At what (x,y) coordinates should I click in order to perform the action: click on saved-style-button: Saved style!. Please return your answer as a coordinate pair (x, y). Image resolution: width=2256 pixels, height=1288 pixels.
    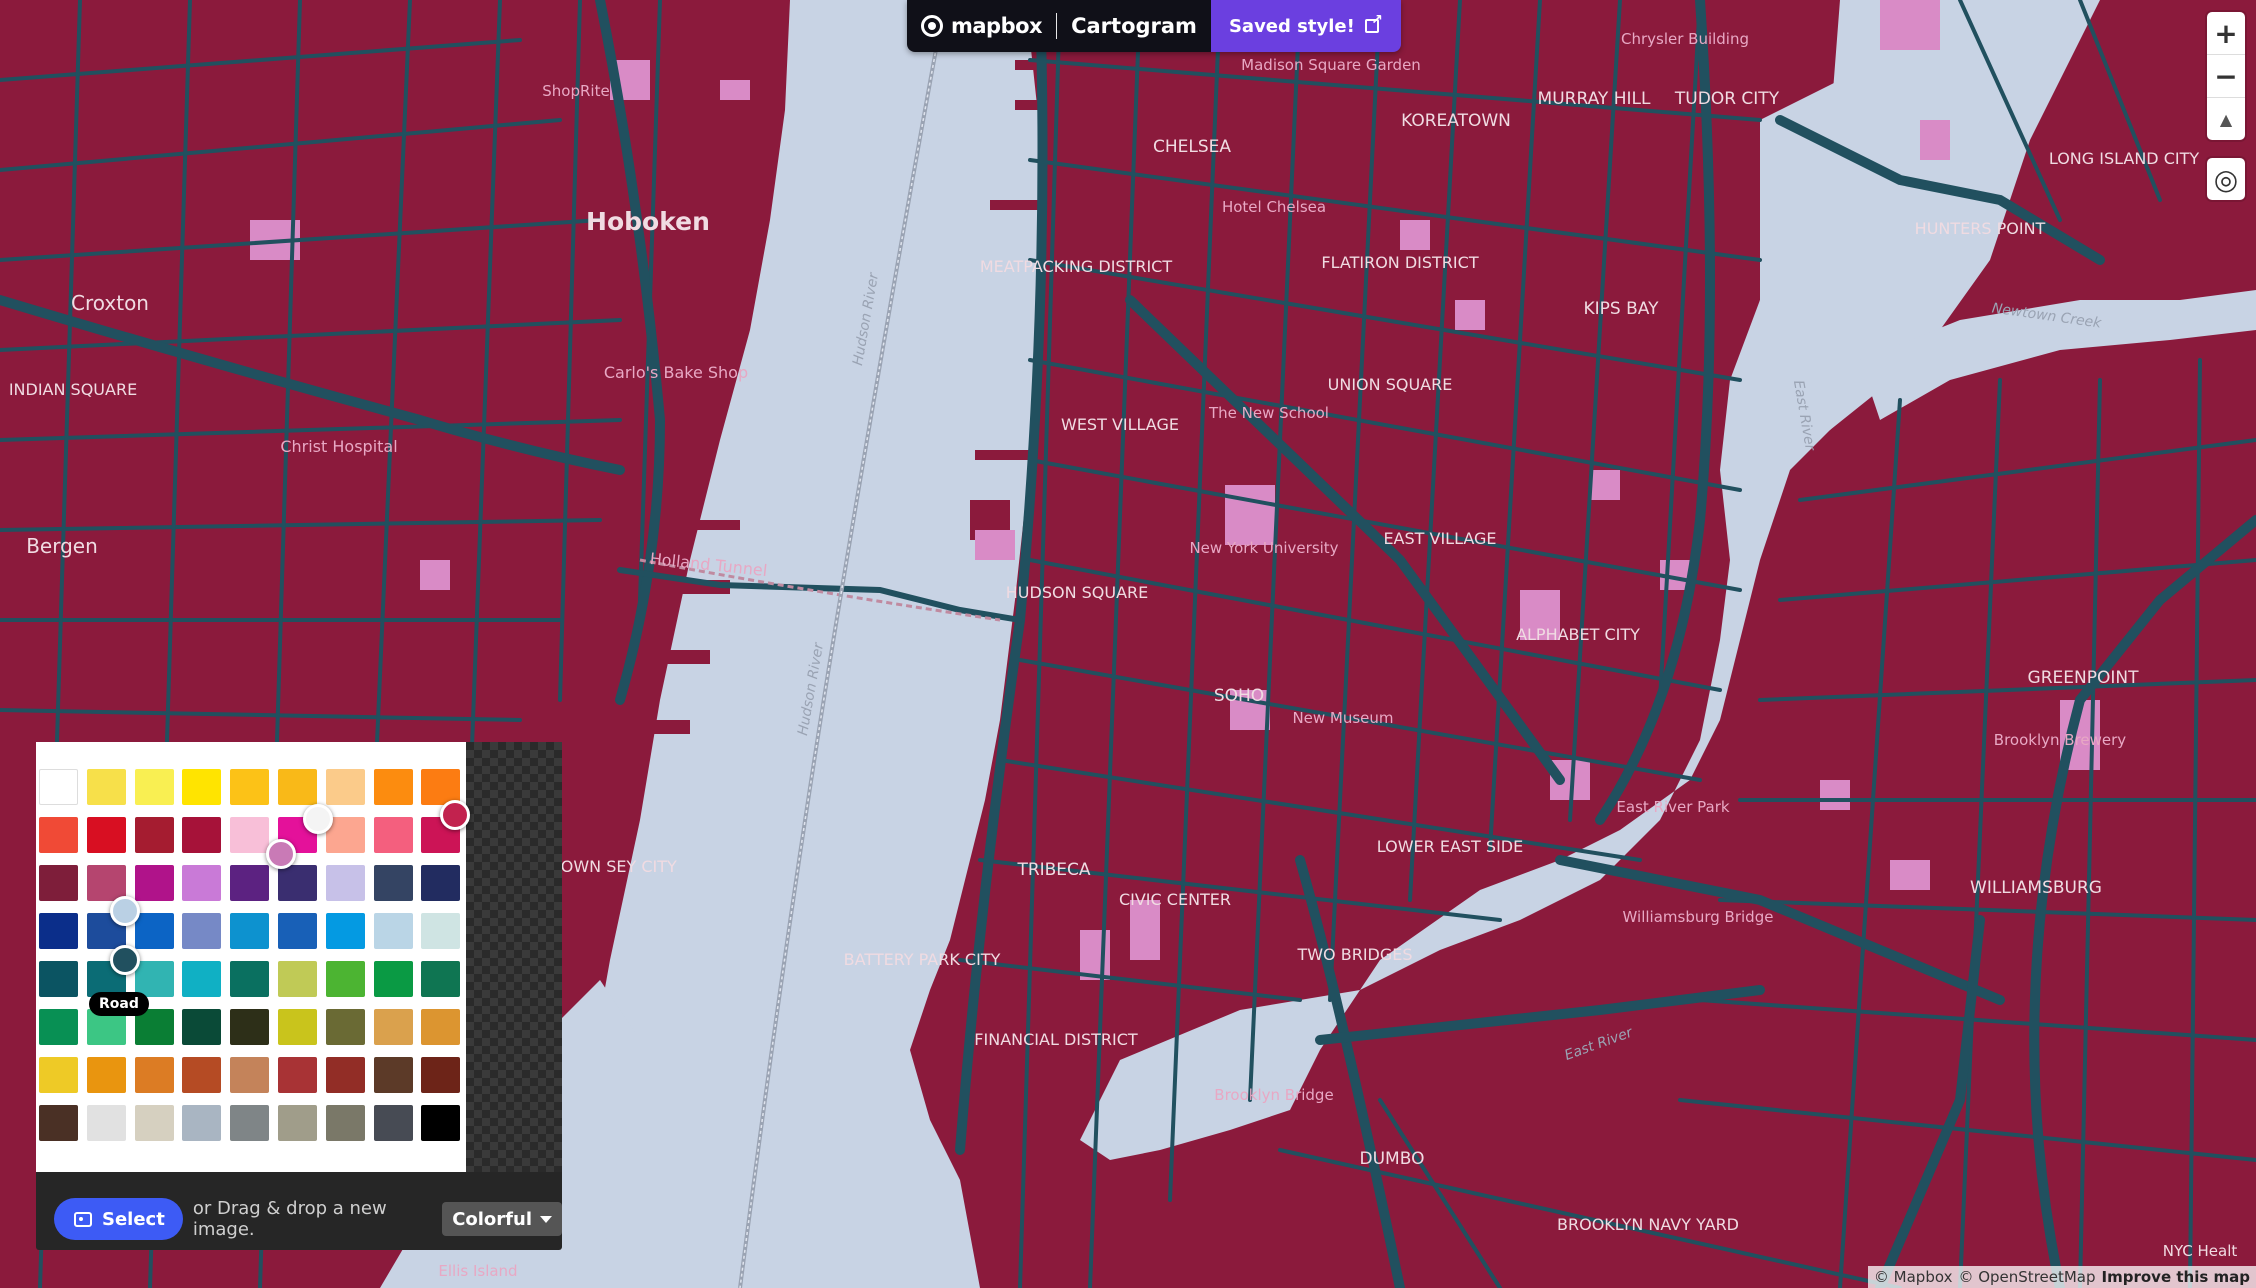
    Looking at the image, I should click on (1305, 26).